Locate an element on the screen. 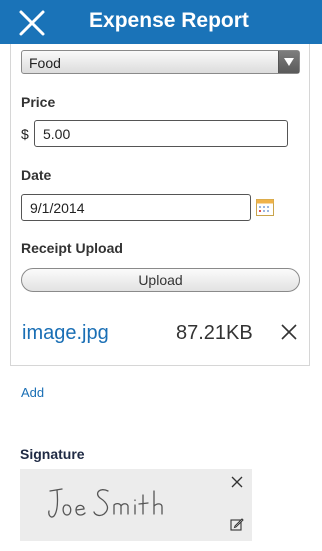  chevron-down-icon is located at coordinates (288, 62).